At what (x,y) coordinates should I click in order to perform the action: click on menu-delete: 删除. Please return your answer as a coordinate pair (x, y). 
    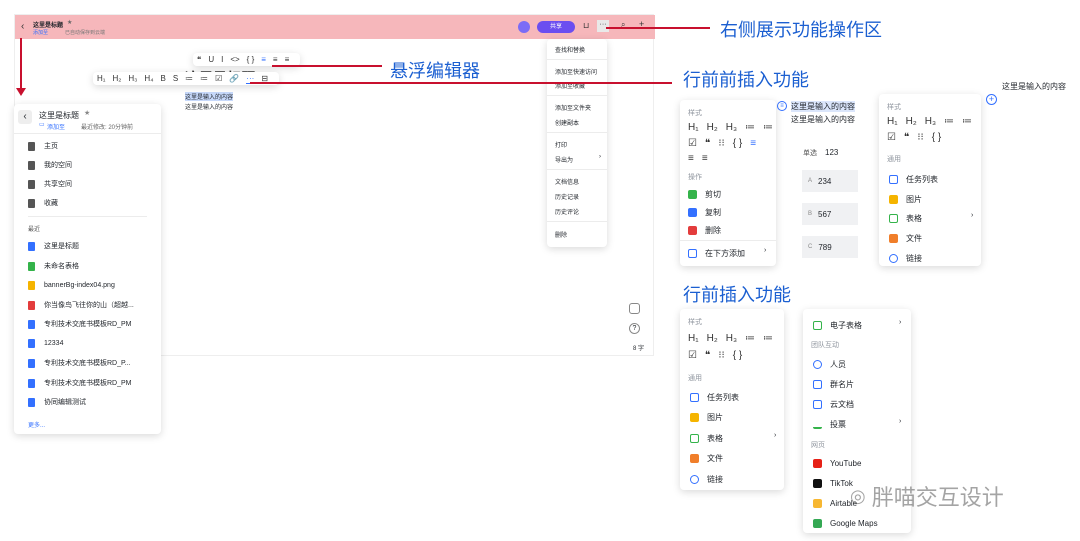
    Looking at the image, I should click on (561, 234).